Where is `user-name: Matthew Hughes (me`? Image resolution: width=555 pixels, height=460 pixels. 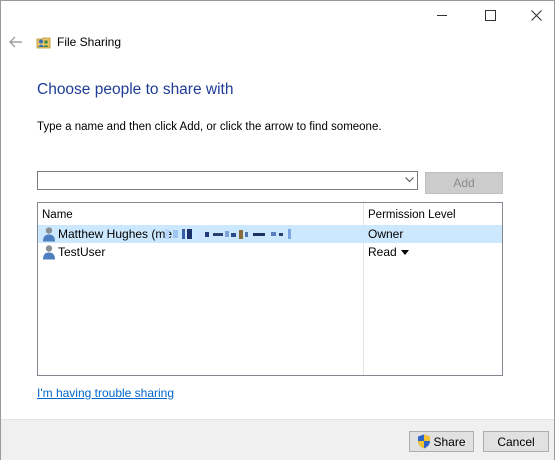 user-name: Matthew Hughes (me is located at coordinates (115, 234).